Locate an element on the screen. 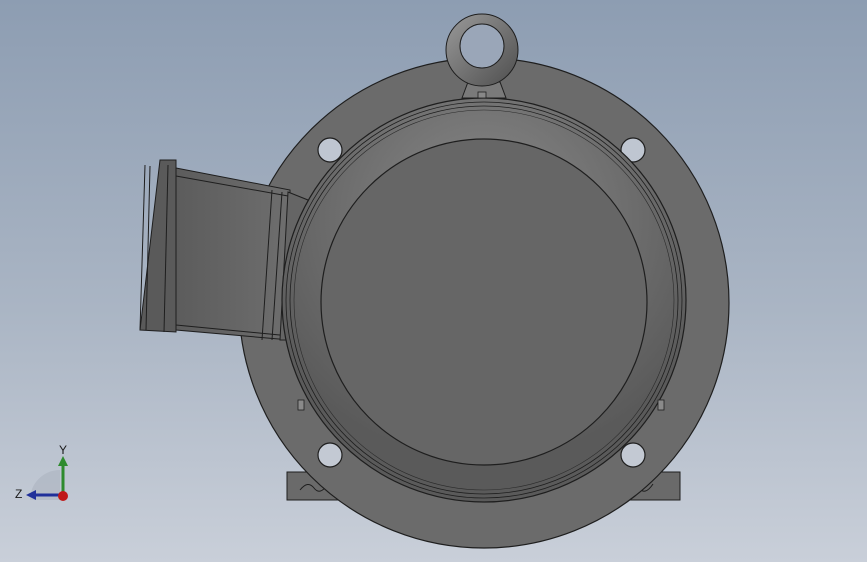 The height and width of the screenshot is (562, 867). bolt-hole-bottom-left is located at coordinates (330, 455).